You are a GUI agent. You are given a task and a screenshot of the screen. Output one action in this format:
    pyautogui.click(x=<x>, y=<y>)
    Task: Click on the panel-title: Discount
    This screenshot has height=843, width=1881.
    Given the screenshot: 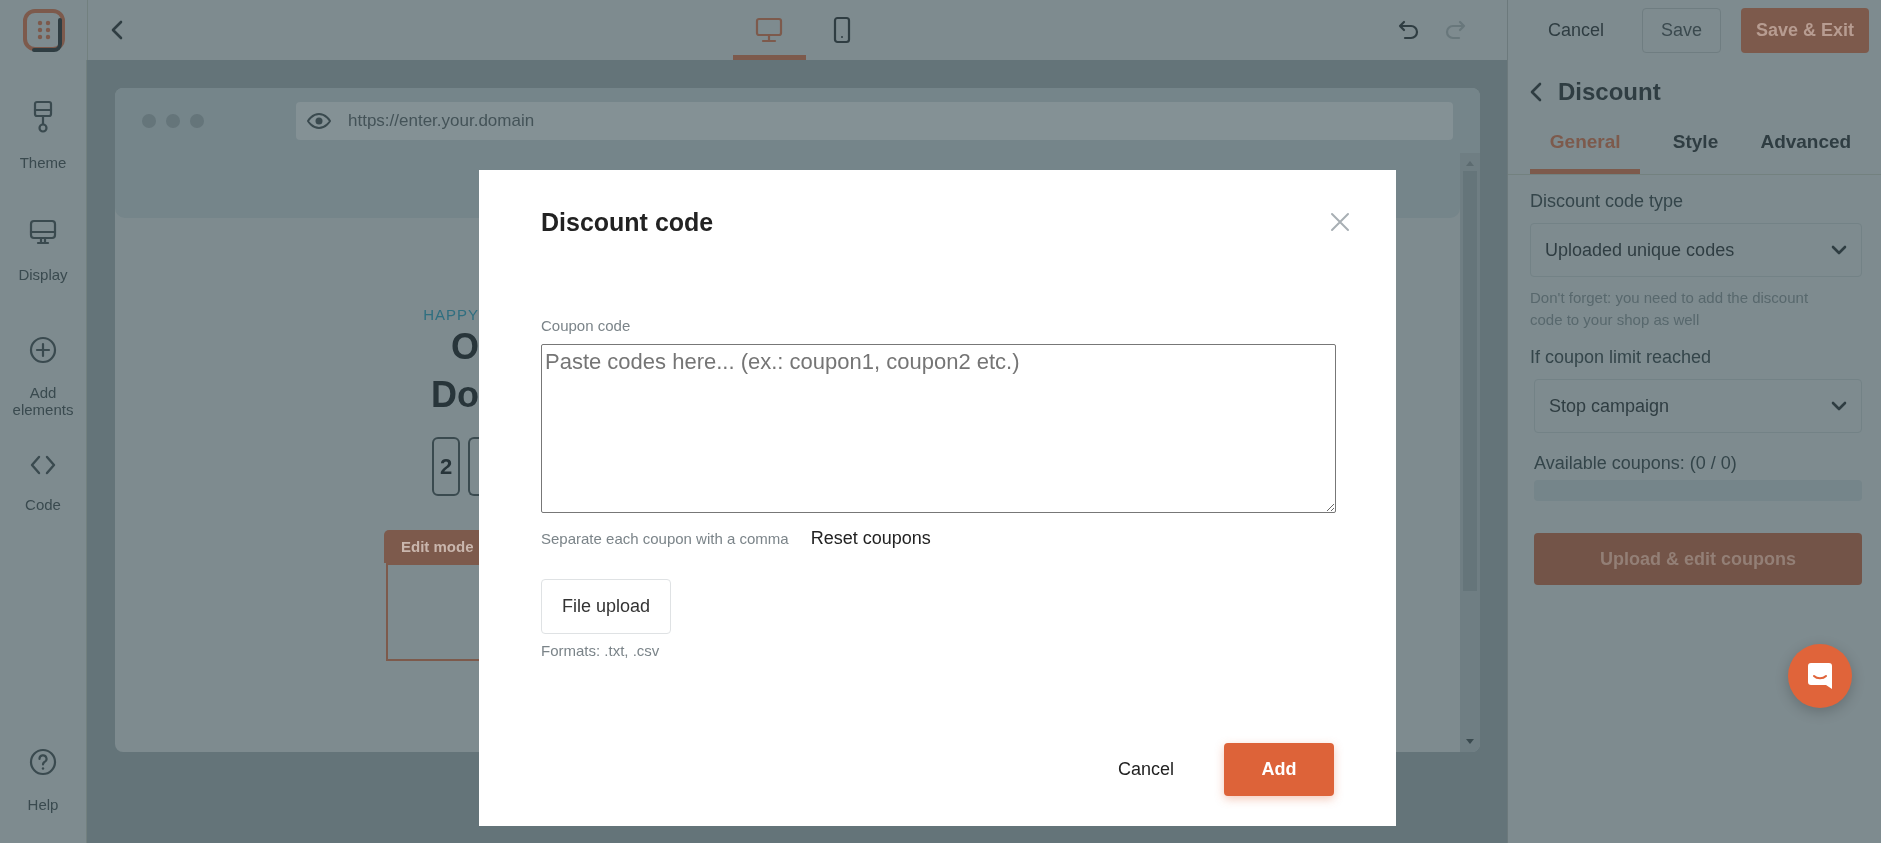 What is the action you would take?
    pyautogui.click(x=1609, y=92)
    